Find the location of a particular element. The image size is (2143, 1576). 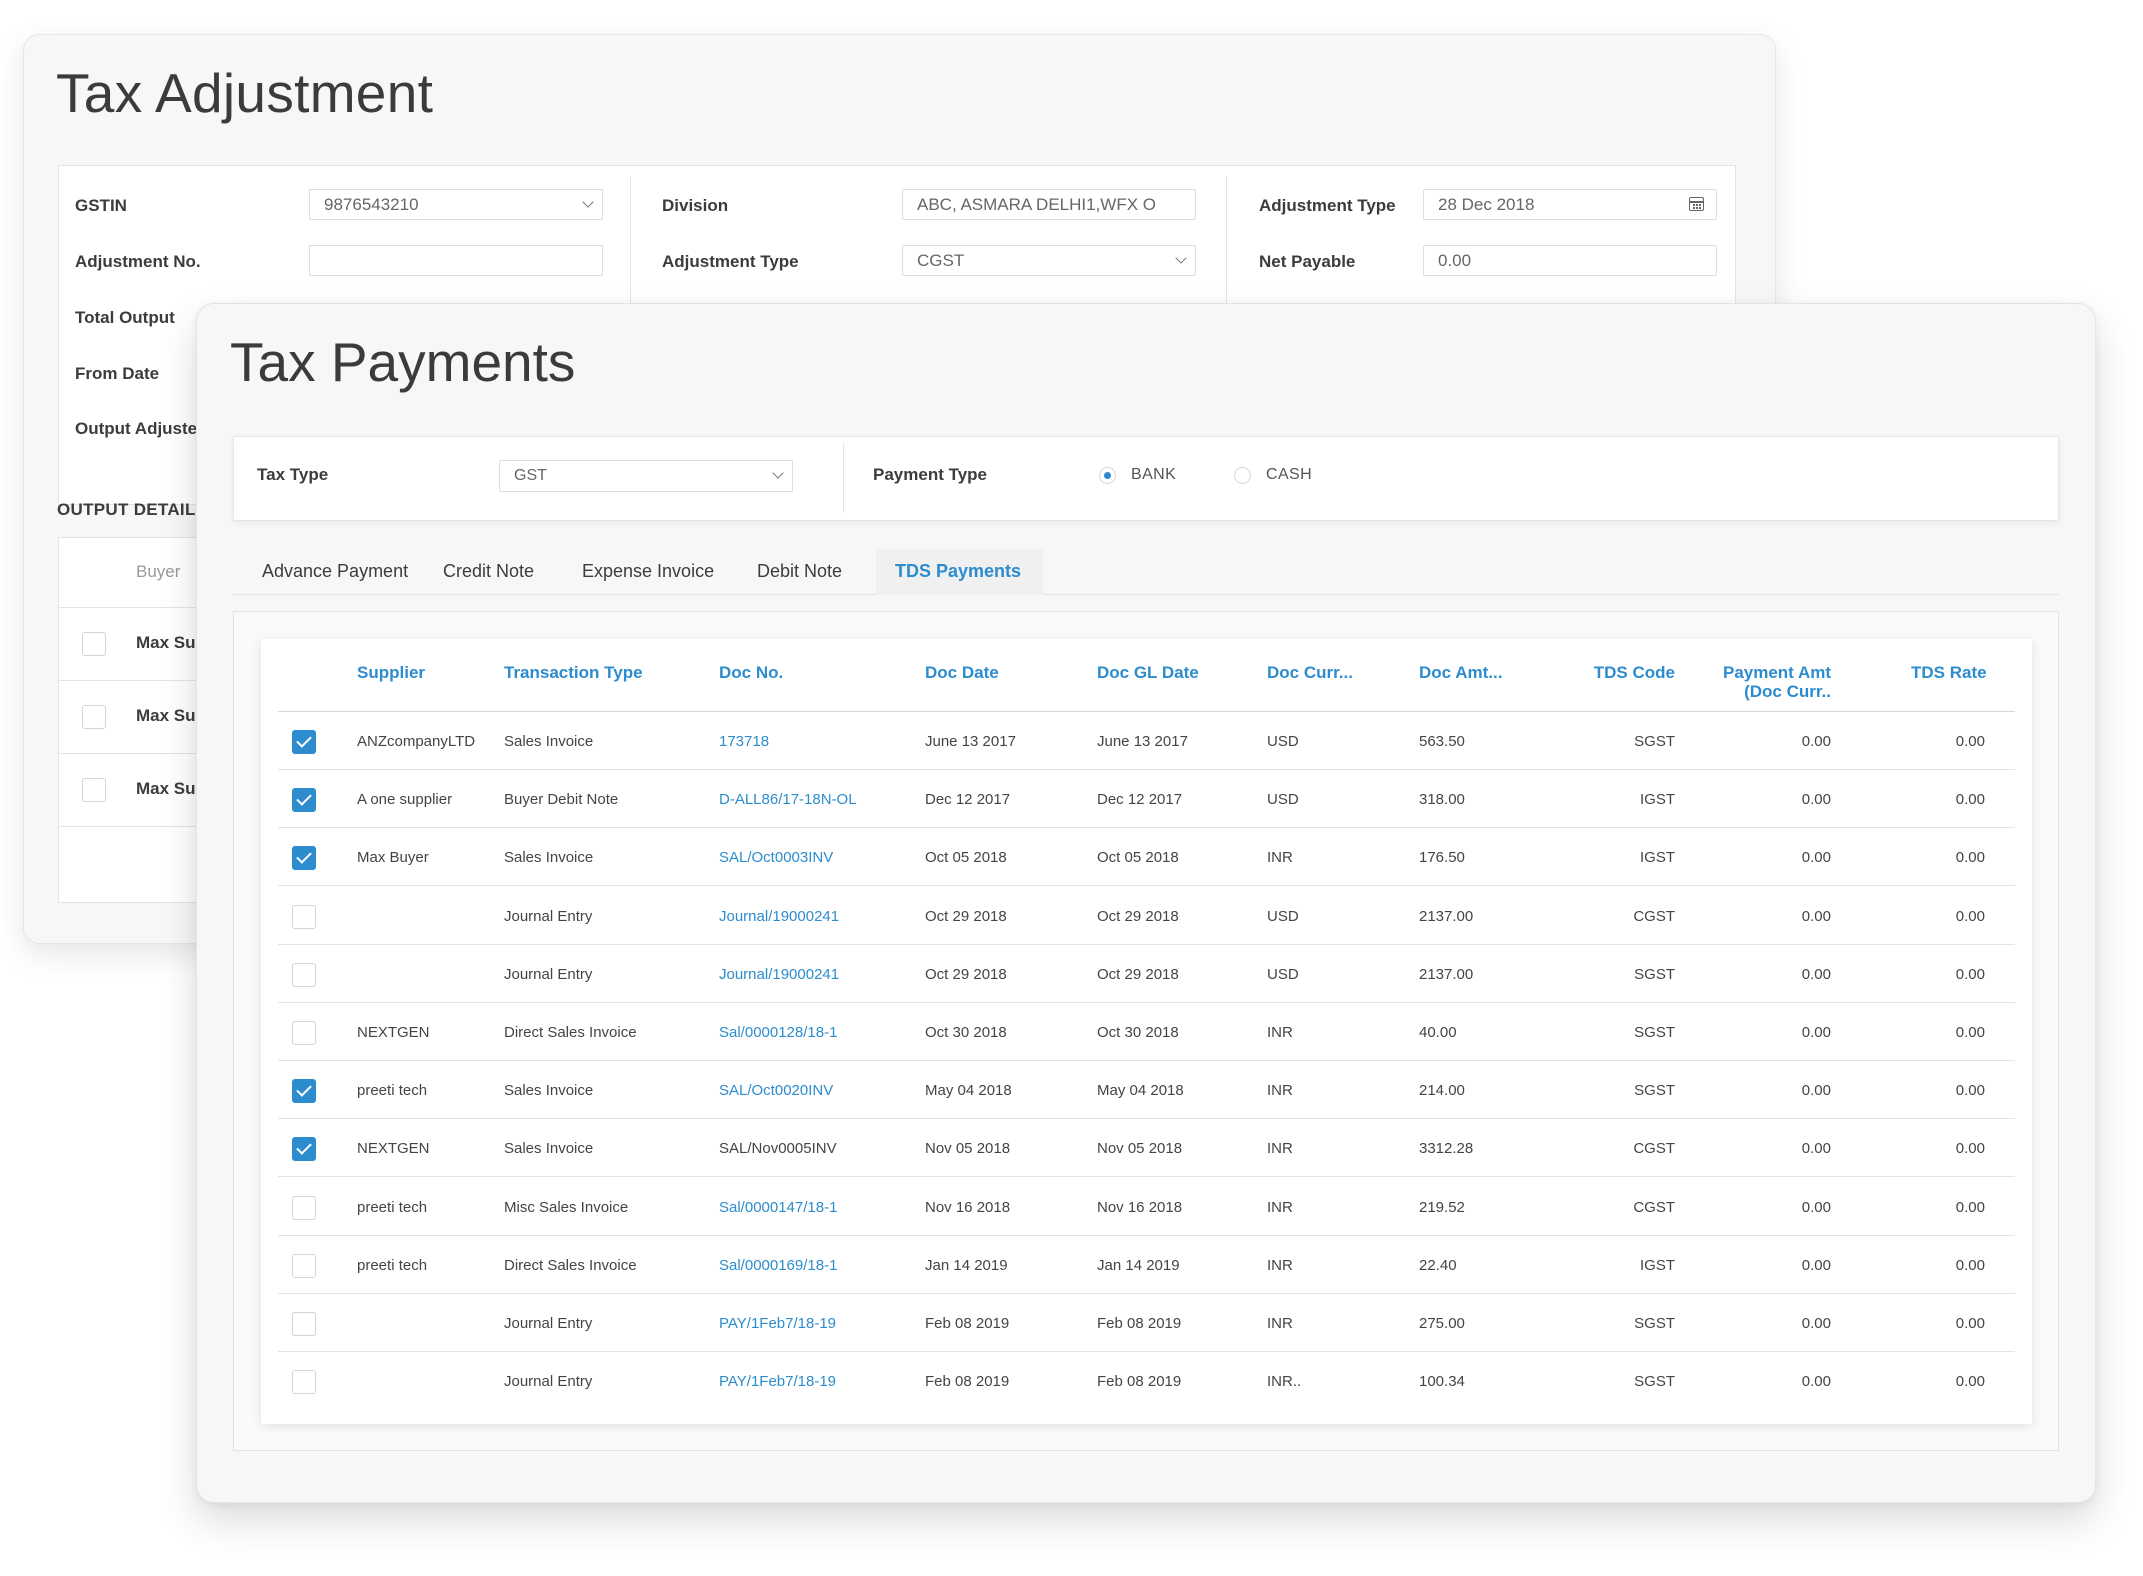

buyer-column-header: Buyer is located at coordinates (158, 571).